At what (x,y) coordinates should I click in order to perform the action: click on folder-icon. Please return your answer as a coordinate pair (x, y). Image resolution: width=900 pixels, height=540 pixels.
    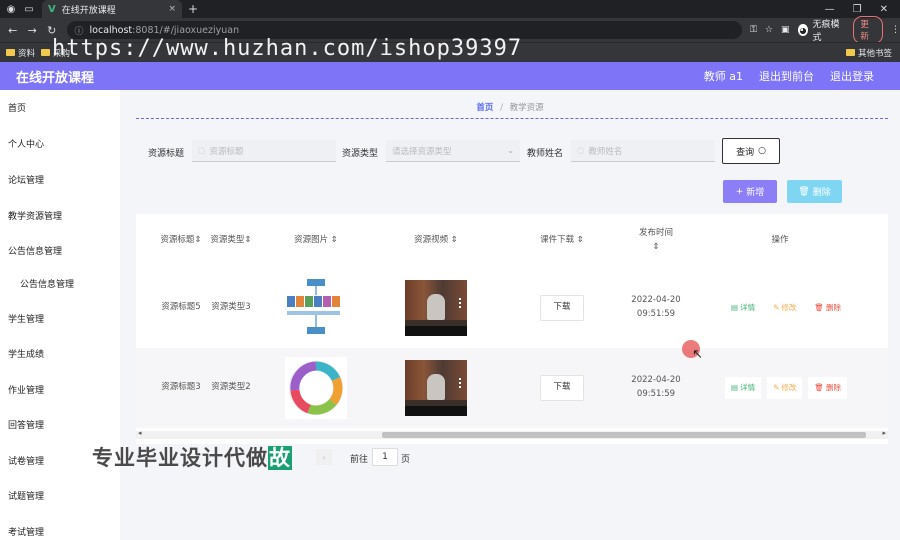
    Looking at the image, I should click on (46, 52).